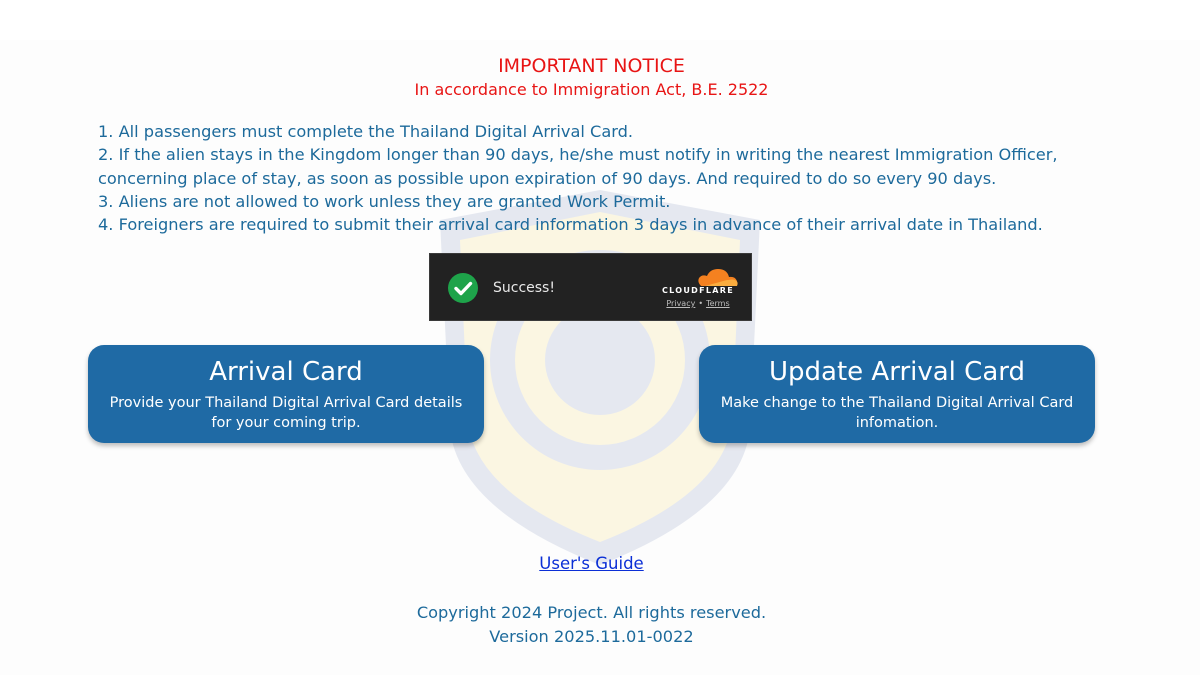  Describe the element at coordinates (718, 303) in the screenshot. I see `terms-link: Terms` at that location.